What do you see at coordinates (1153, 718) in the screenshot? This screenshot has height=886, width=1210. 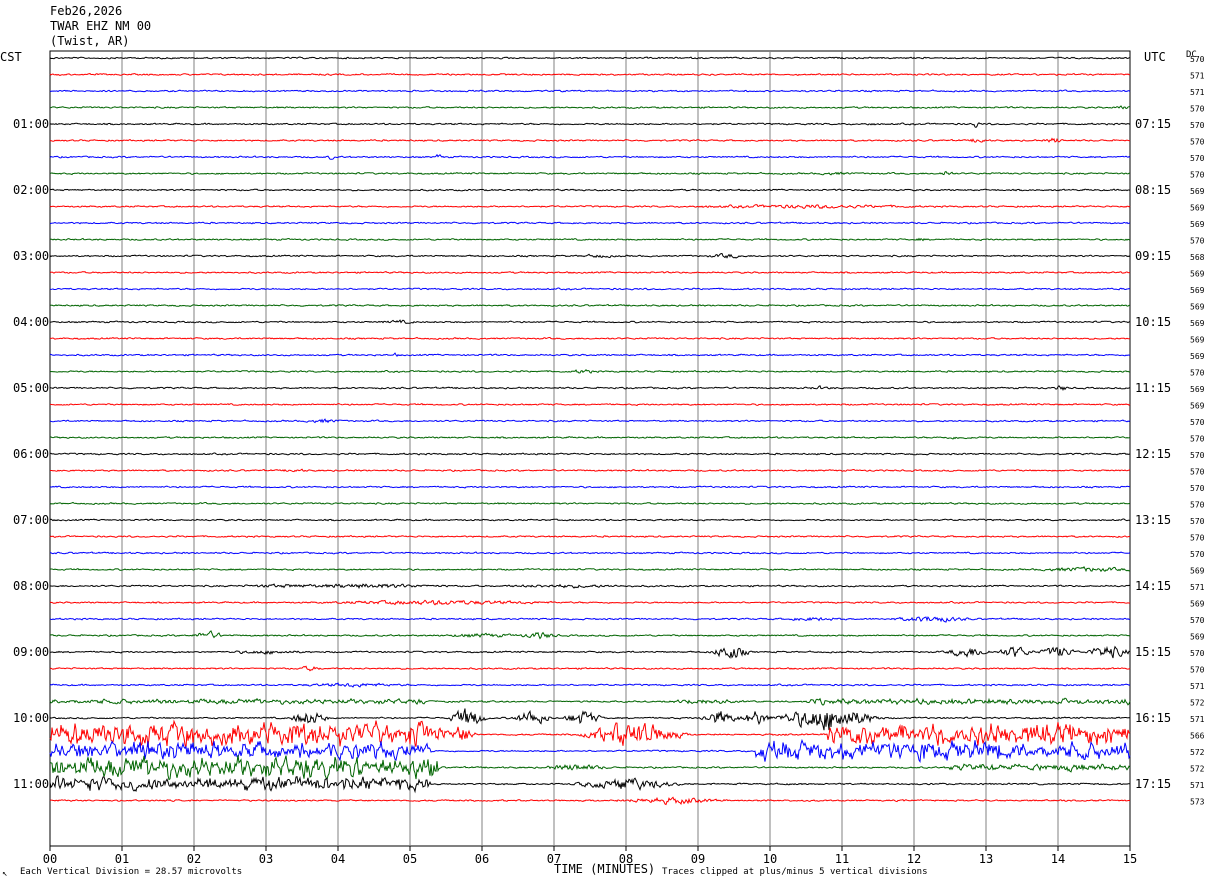 I see `utc-time-label: 16:15` at bounding box center [1153, 718].